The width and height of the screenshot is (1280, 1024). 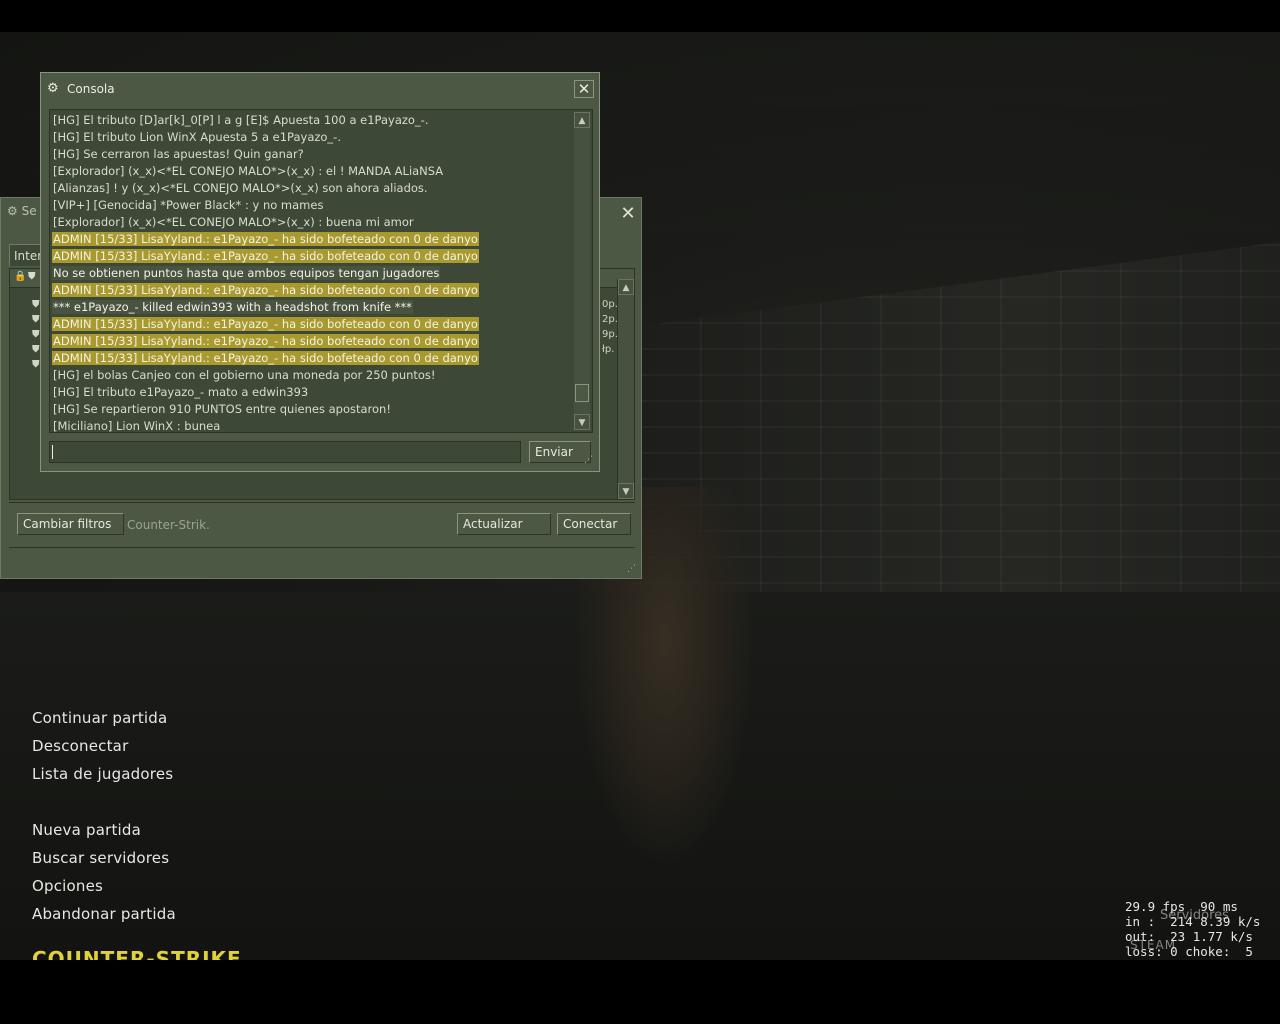 What do you see at coordinates (137, 953) in the screenshot?
I see `counter-strike-logo: COUNTER-STRIKE` at bounding box center [137, 953].